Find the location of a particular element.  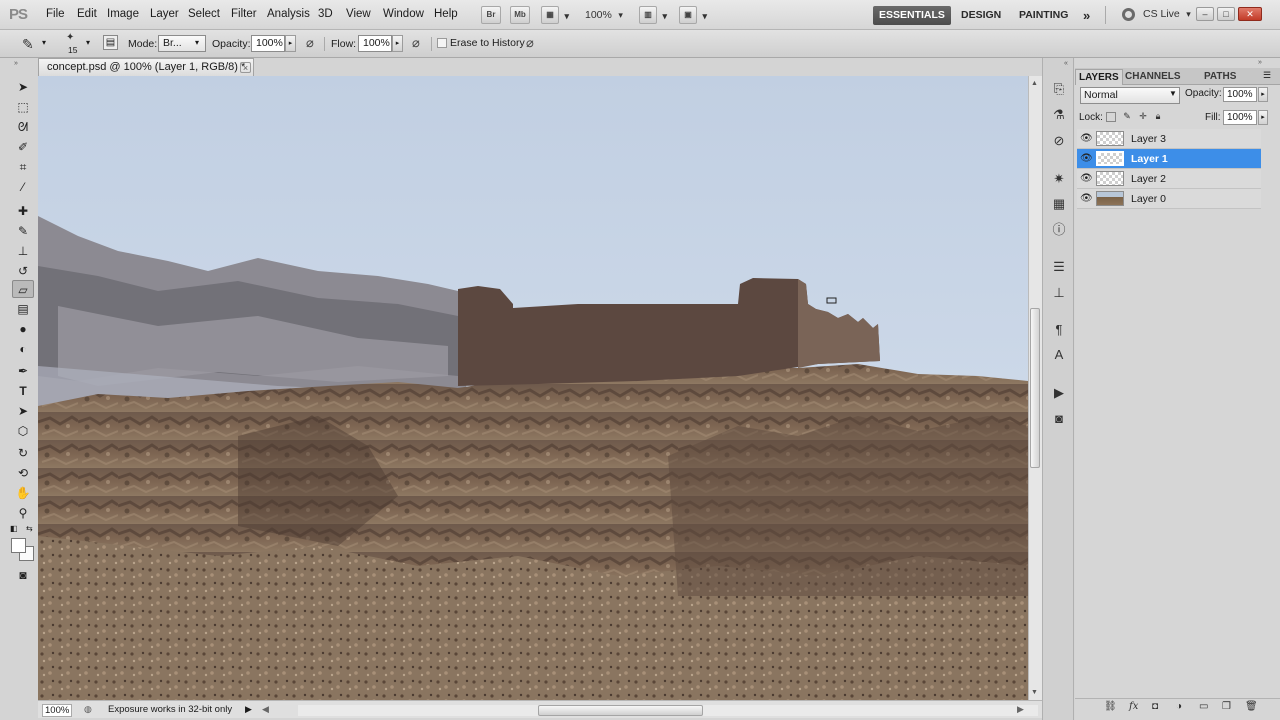

new-group-icon: ▭ is located at coordinates (1203, 706).